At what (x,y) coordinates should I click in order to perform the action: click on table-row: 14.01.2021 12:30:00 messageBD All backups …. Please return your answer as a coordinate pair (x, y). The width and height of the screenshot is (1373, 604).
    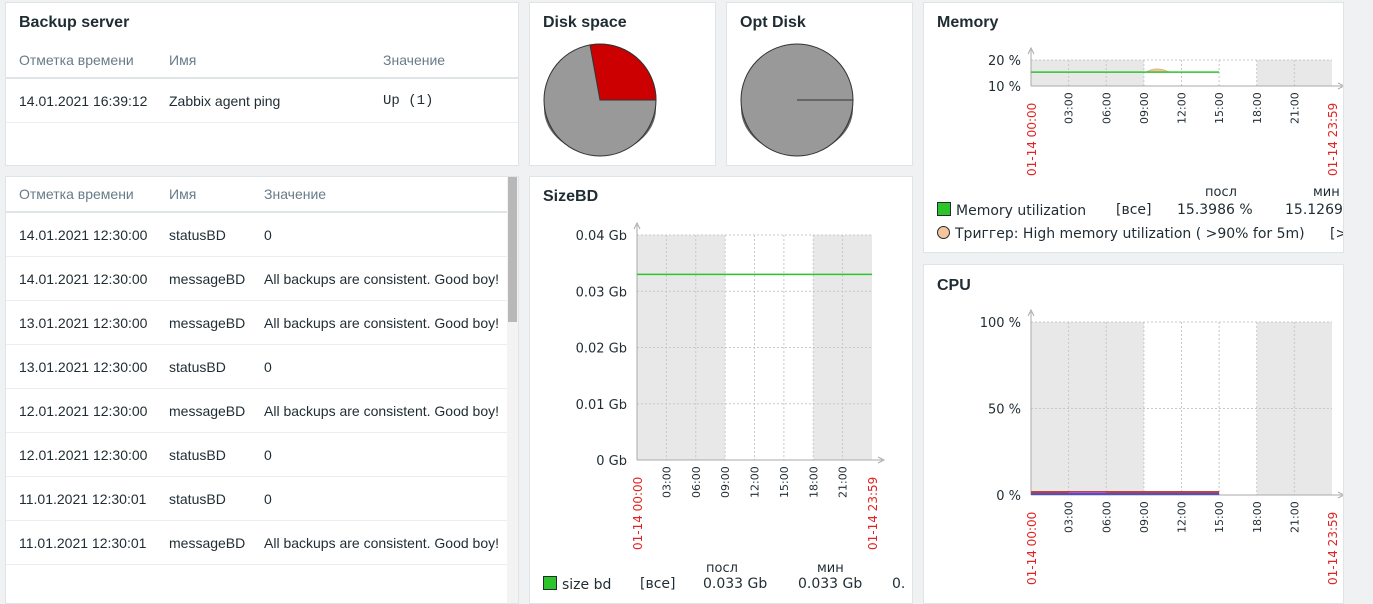
    Looking at the image, I should click on (256, 278).